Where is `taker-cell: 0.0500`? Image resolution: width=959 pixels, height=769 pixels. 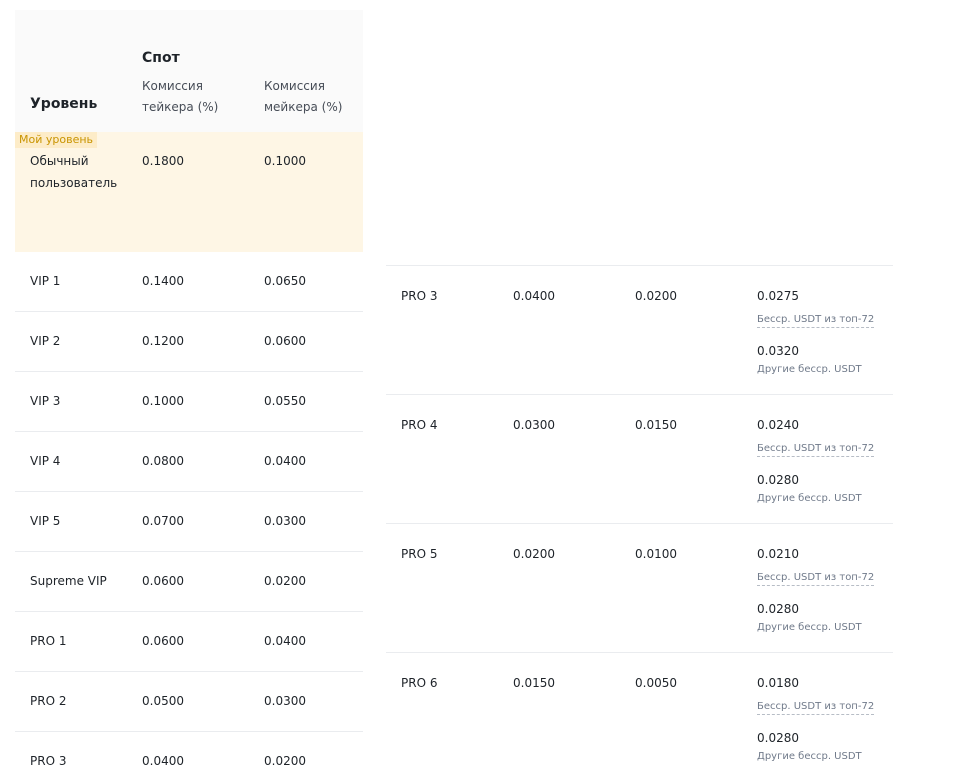
taker-cell: 0.0500 is located at coordinates (163, 701).